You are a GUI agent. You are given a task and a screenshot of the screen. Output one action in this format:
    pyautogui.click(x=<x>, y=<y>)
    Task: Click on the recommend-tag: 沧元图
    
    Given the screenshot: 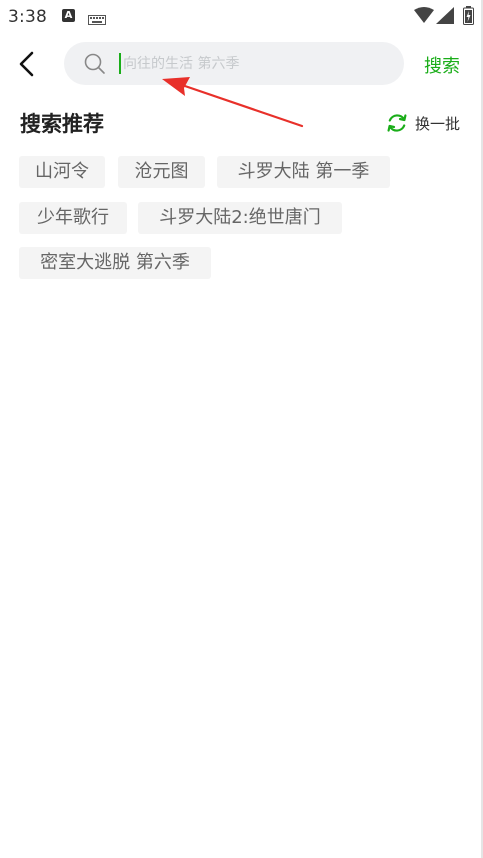 What is the action you would take?
    pyautogui.click(x=161, y=172)
    